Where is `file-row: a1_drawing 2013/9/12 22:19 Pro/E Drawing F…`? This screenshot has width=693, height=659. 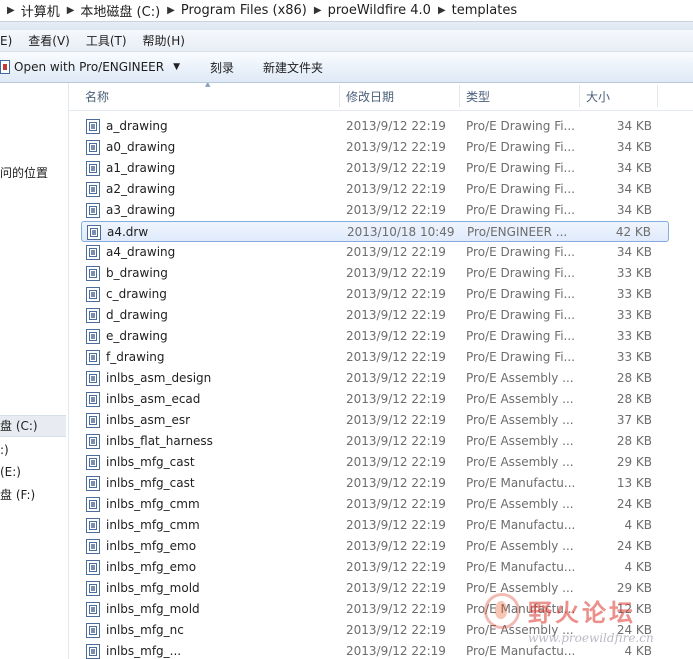
file-row: a1_drawing 2013/9/12 22:19 Pro/E Drawing F… is located at coordinates (375, 168).